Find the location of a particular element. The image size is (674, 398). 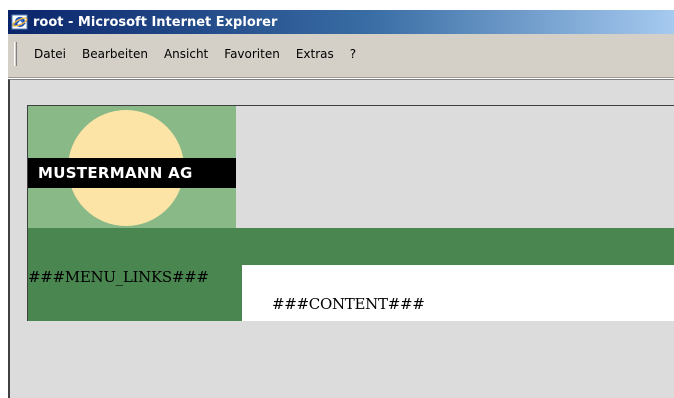

window-title: root - Microsoft Internet Explorer is located at coordinates (155, 22).